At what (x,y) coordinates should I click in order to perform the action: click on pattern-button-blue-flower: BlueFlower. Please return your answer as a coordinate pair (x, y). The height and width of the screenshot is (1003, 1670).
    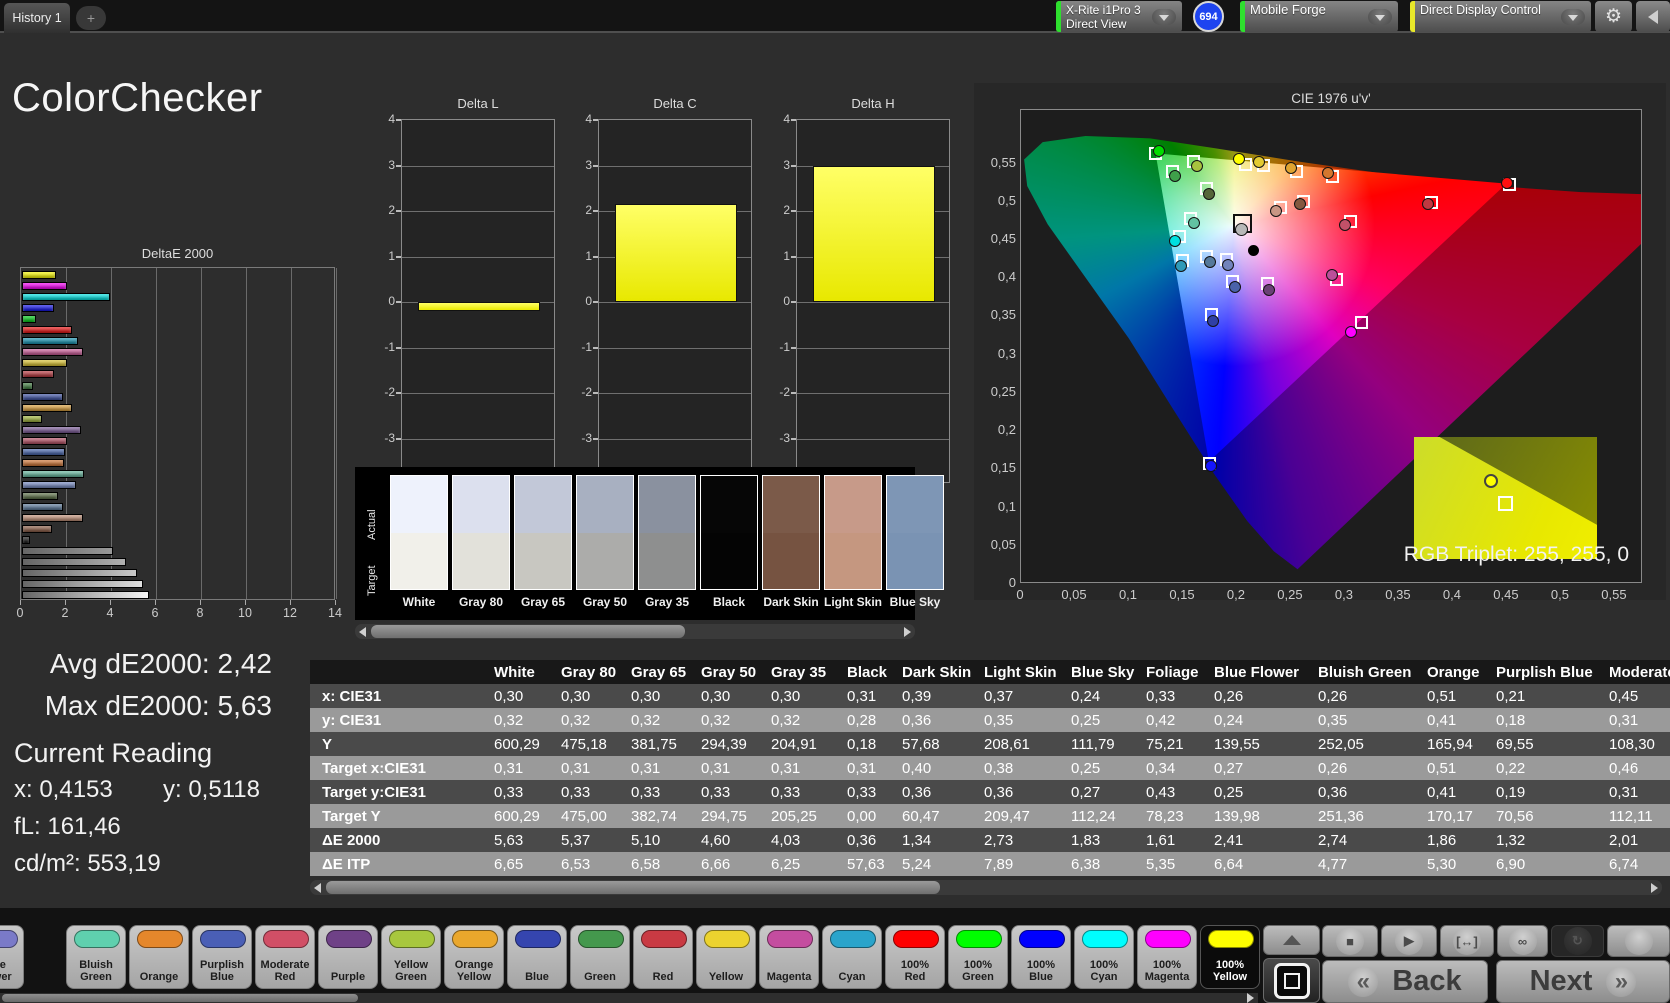
    Looking at the image, I should click on (12, 957).